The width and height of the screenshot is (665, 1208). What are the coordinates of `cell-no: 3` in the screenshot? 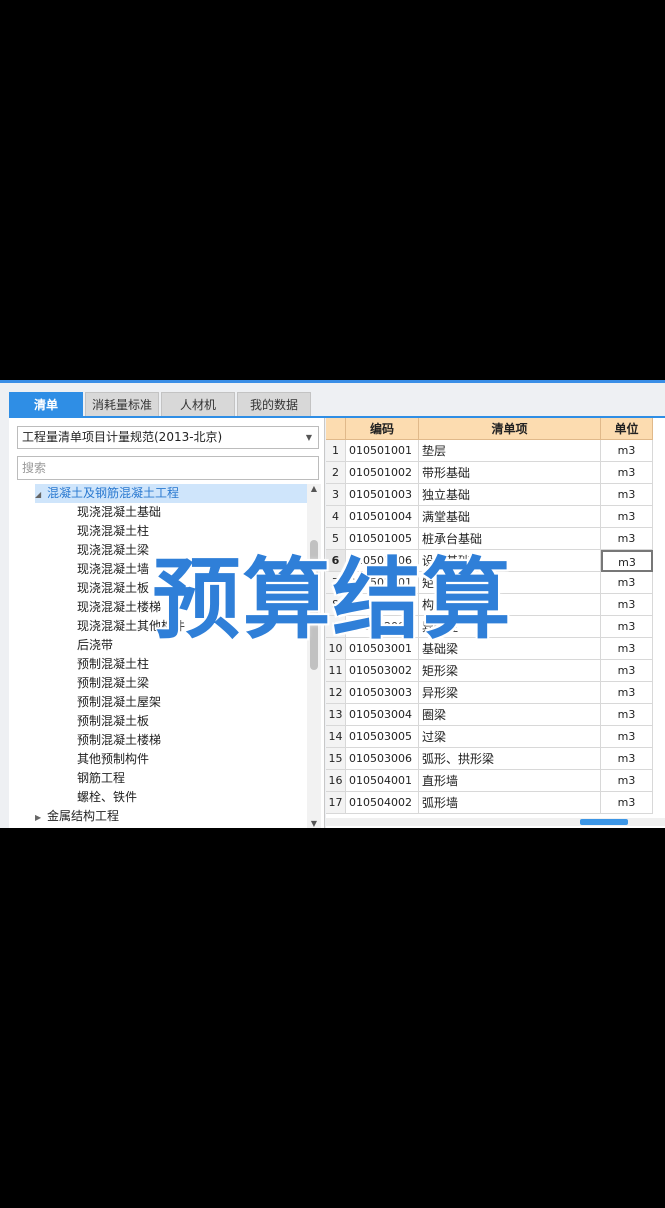 It's located at (336, 495).